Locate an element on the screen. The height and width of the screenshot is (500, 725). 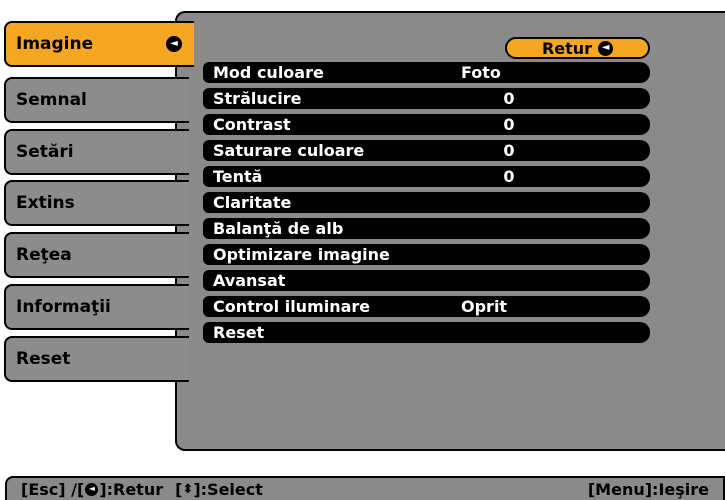
menu-item-label: Strălucire is located at coordinates (257, 98).